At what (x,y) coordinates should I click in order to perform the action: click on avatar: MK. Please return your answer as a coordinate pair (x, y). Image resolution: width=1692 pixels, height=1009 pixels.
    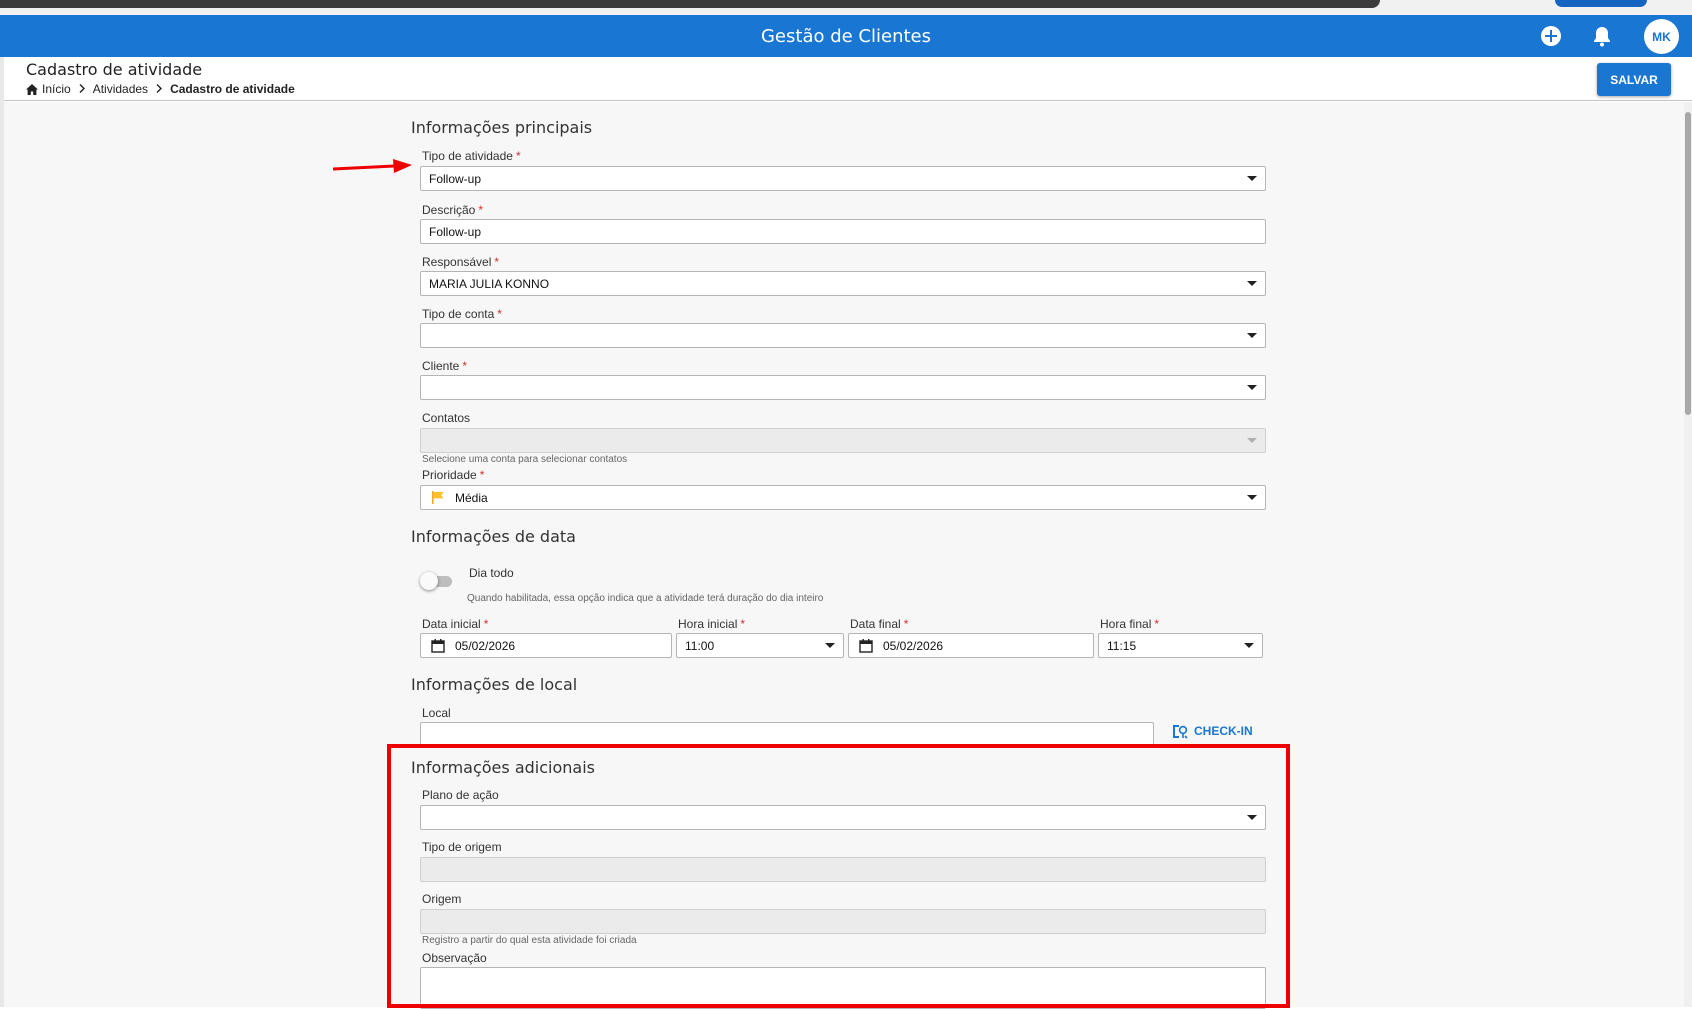
    Looking at the image, I should click on (1661, 36).